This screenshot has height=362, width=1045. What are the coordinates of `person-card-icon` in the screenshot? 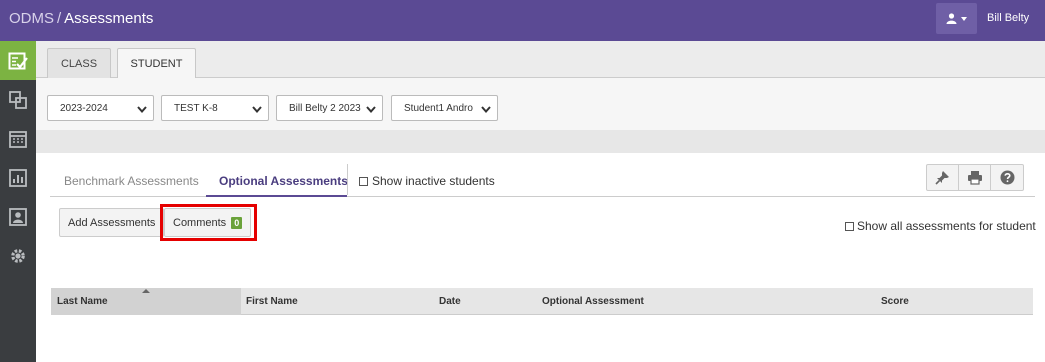 It's located at (18, 216).